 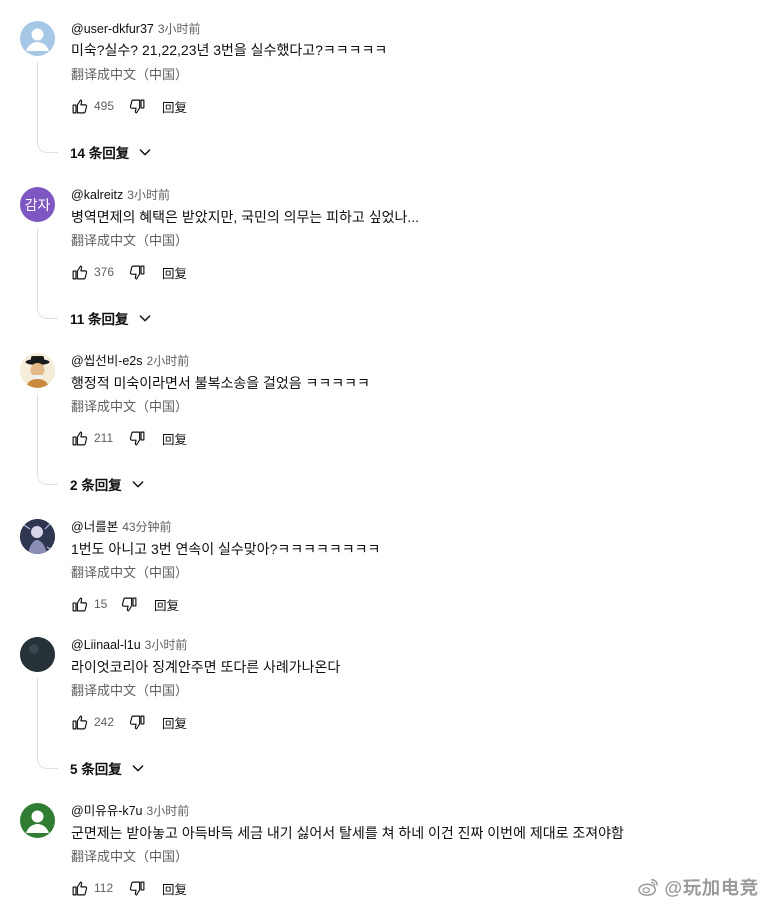 What do you see at coordinates (206, 667) in the screenshot?
I see `comment-text: 라이엇코리아 징계안주면 또다른 사례가나온다` at bounding box center [206, 667].